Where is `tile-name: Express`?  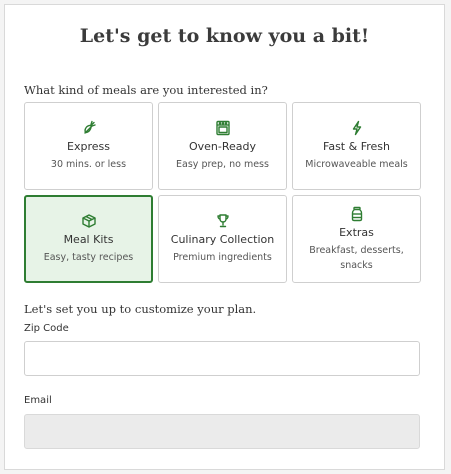 tile-name: Express is located at coordinates (88, 146).